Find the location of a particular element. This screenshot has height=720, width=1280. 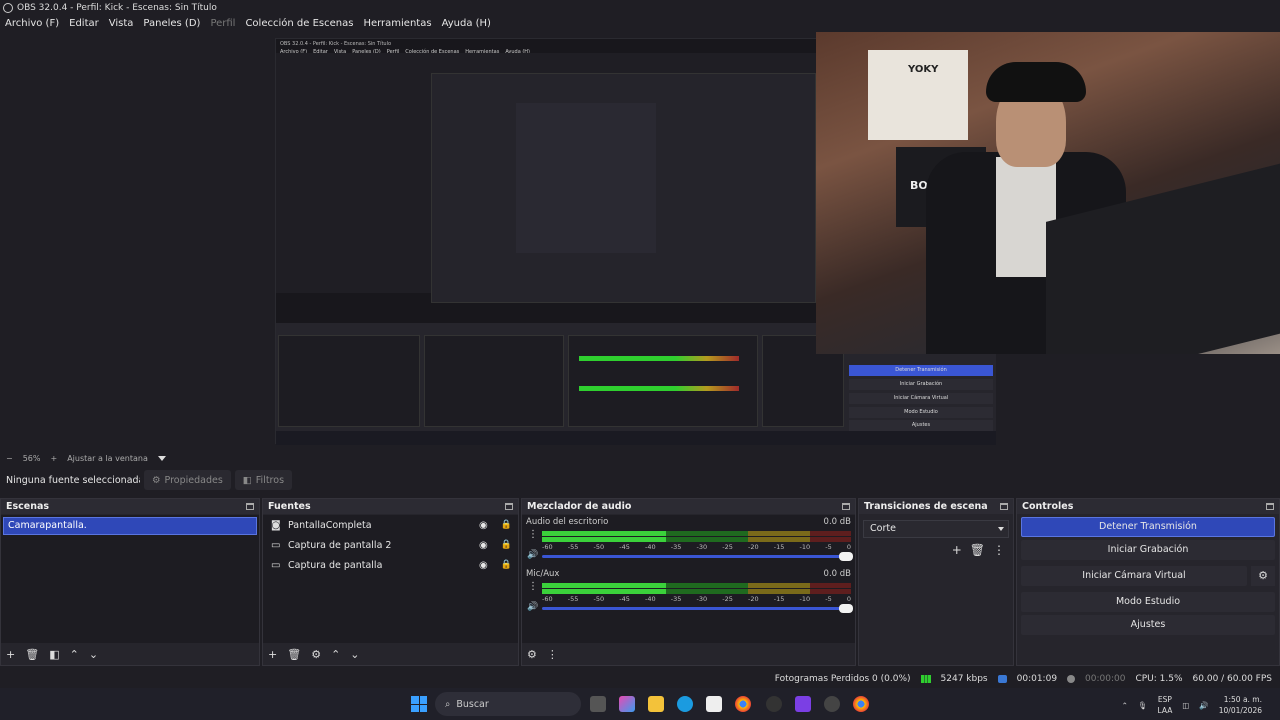

start-record-button: Iniciar Grabación is located at coordinates (1148, 550).